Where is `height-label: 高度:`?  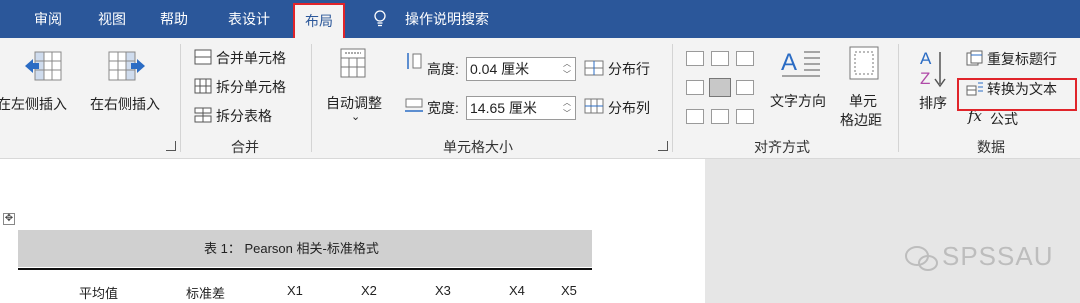
height-label: 高度: is located at coordinates (443, 69).